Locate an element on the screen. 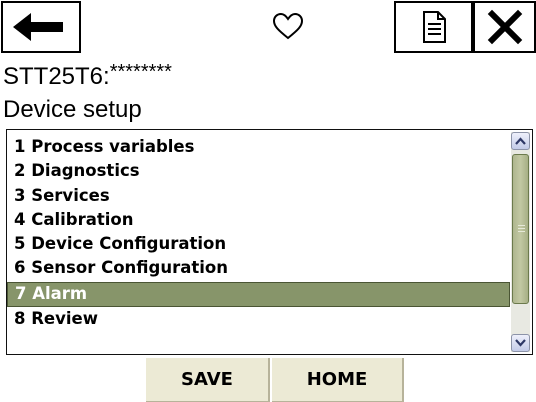 The width and height of the screenshot is (536, 402). chevron-up-icon is located at coordinates (520, 141).